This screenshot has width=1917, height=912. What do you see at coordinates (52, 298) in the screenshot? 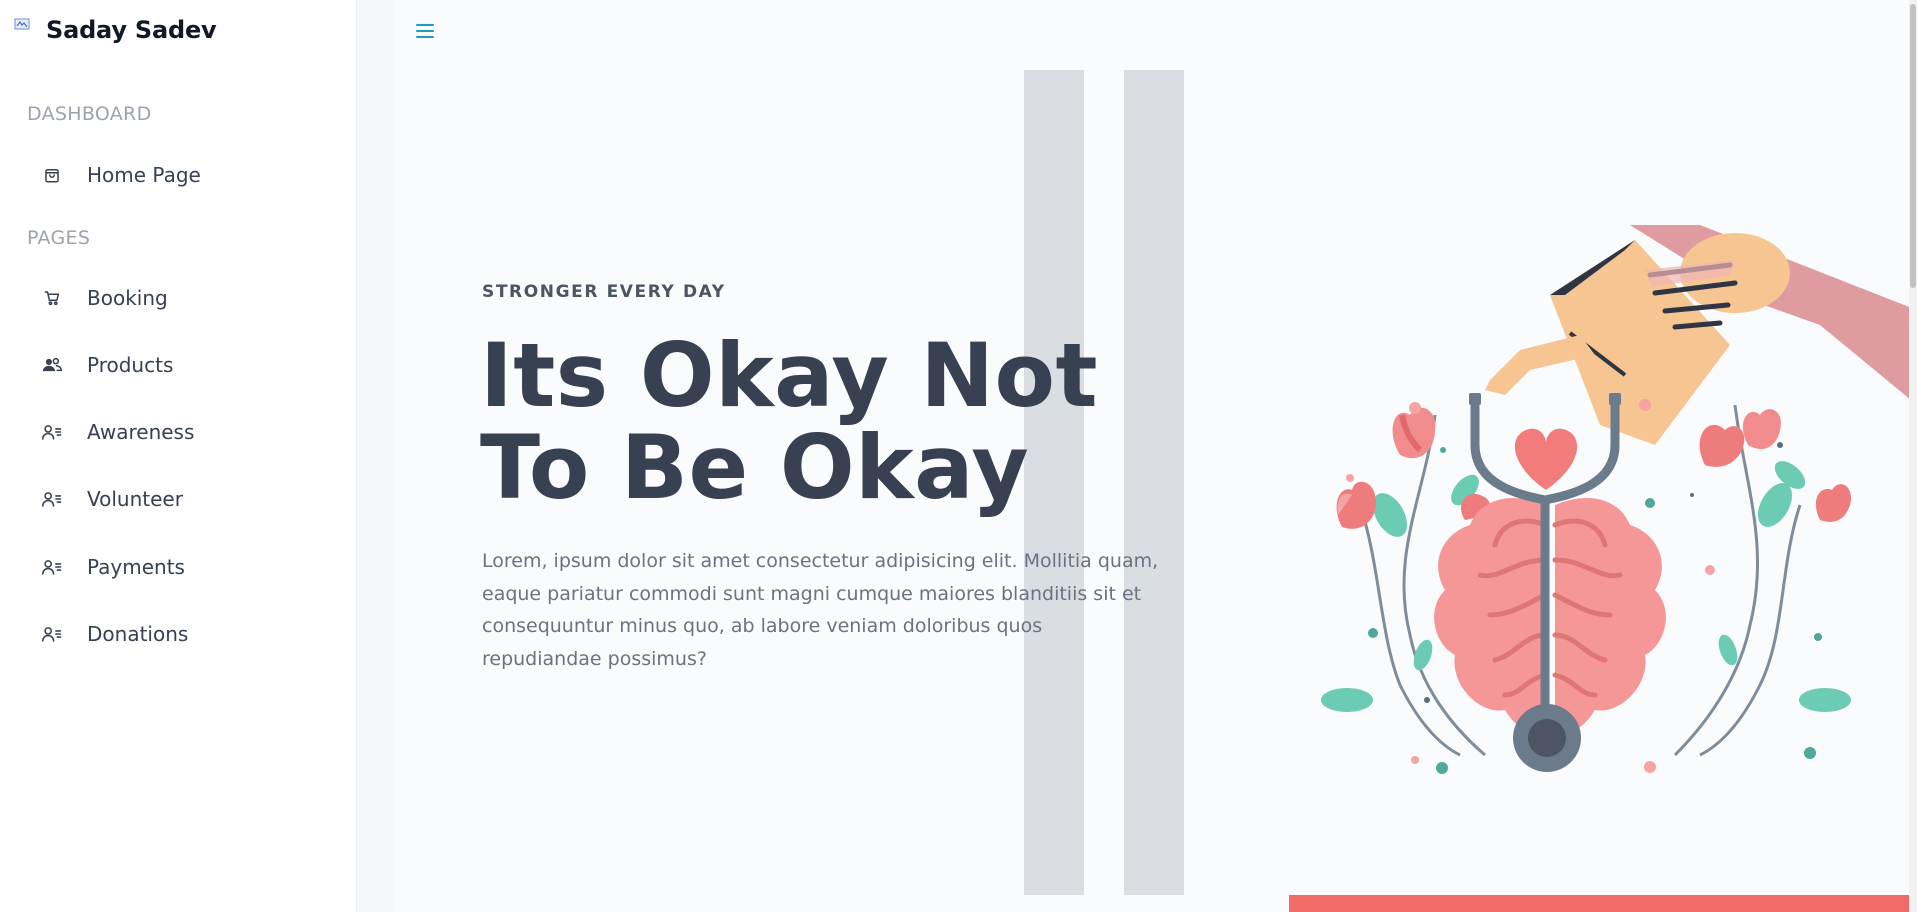
I see `cart-icon` at bounding box center [52, 298].